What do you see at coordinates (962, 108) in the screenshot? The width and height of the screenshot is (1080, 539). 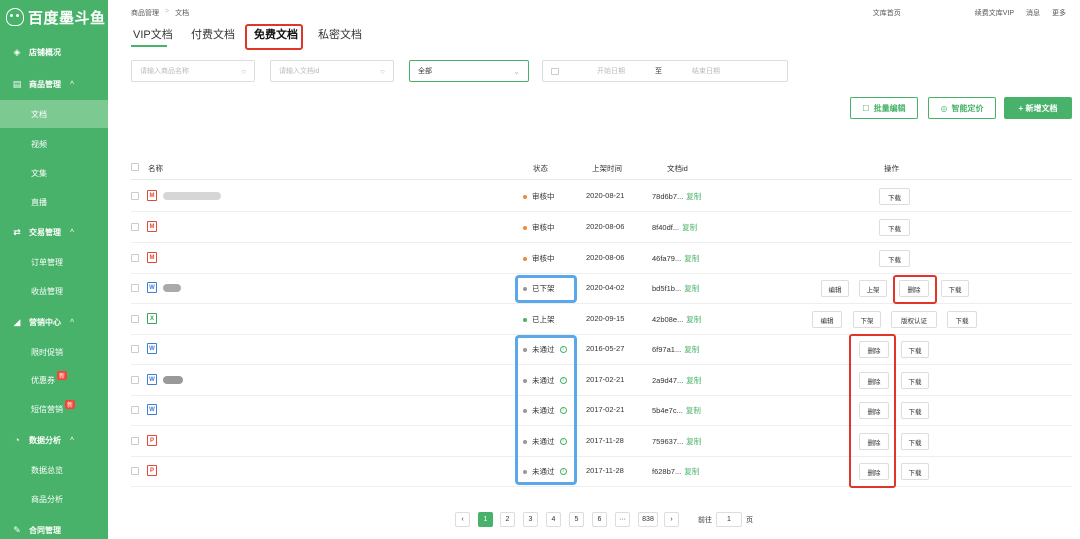 I see `smart-price-button: ◎ 智能定价` at bounding box center [962, 108].